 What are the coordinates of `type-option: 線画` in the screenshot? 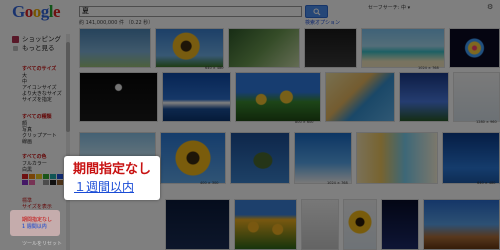 It's located at (27, 142).